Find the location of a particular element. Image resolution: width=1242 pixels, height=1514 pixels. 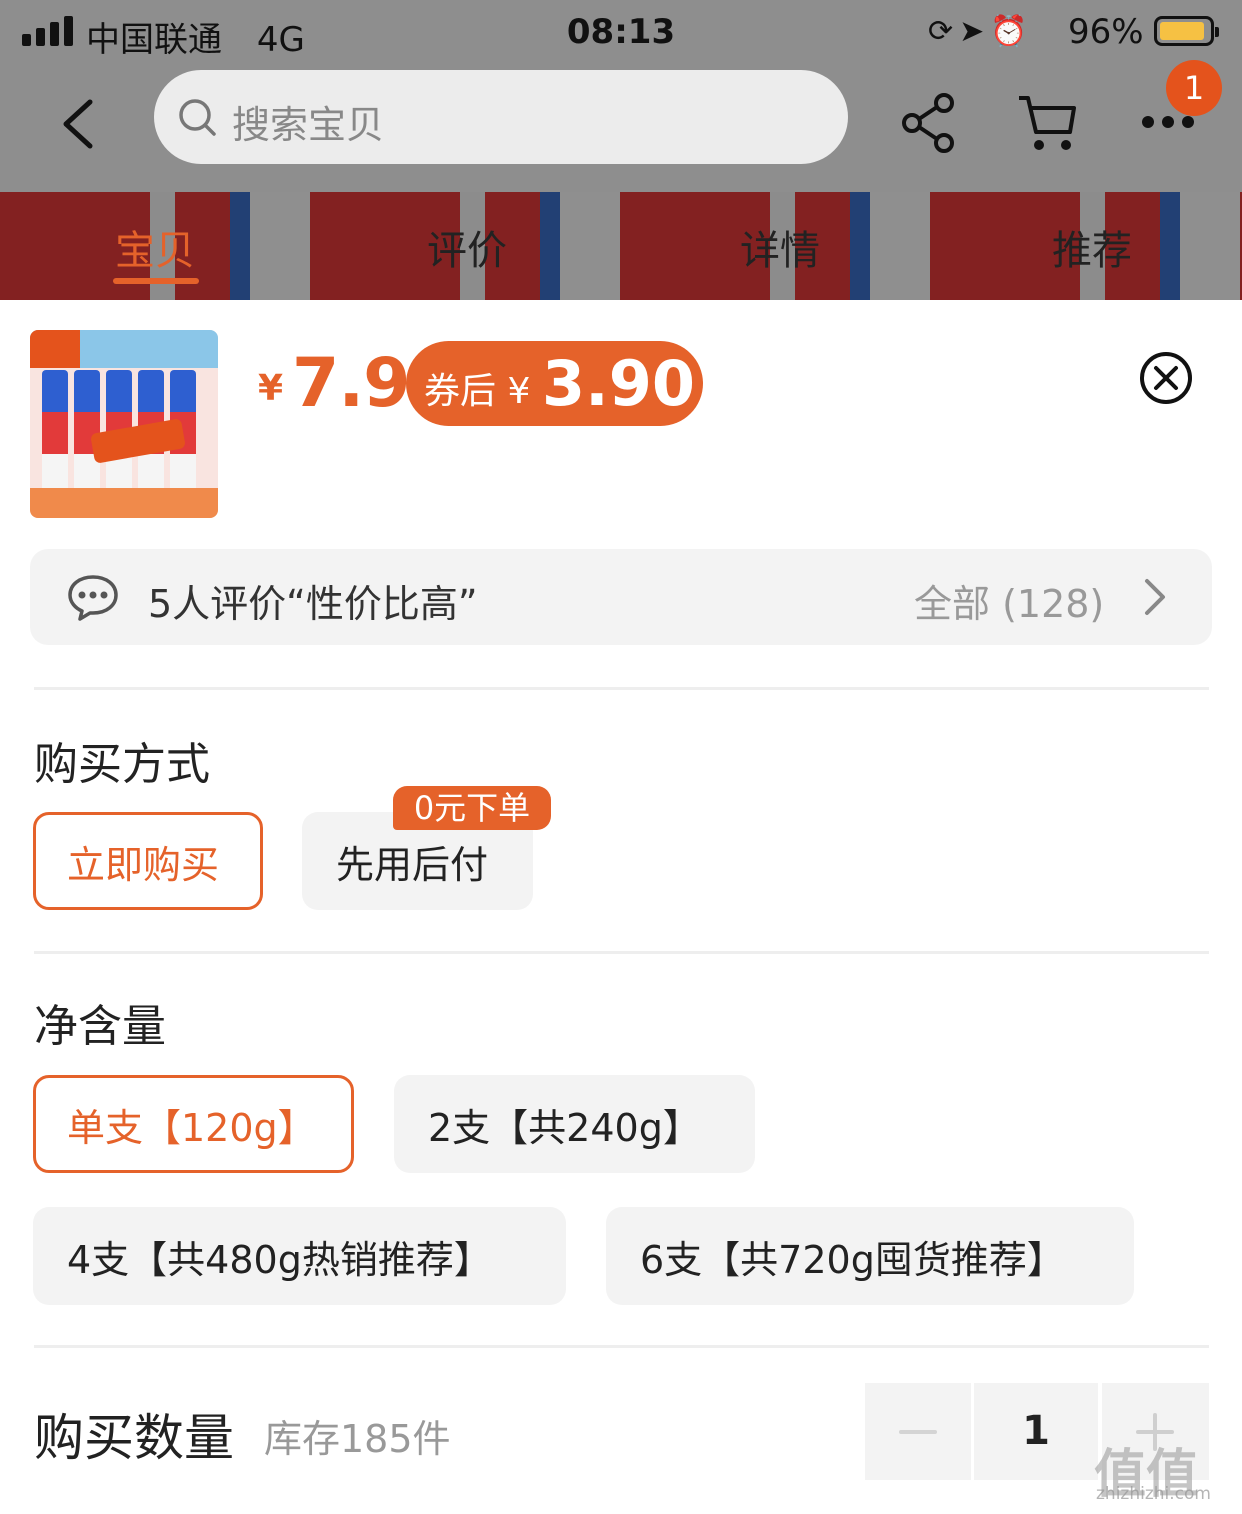

close-icon is located at coordinates (1166, 378).